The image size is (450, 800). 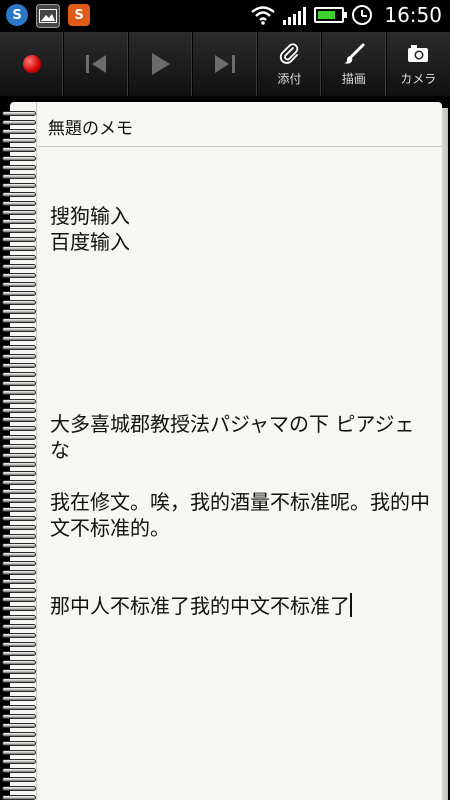 I want to click on play-button, so click(x=161, y=64).